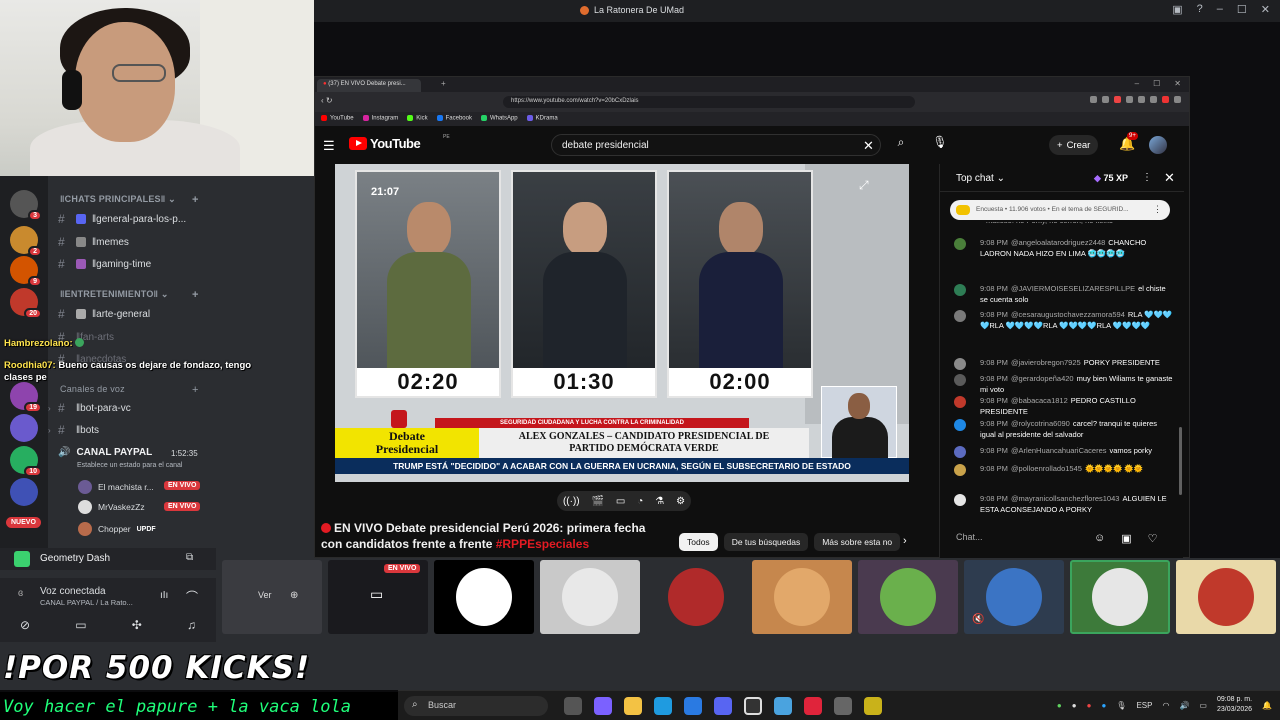 Image resolution: width=1280 pixels, height=720 pixels. Describe the element at coordinates (868, 146) in the screenshot. I see `clear-search-icon: ✕` at that location.